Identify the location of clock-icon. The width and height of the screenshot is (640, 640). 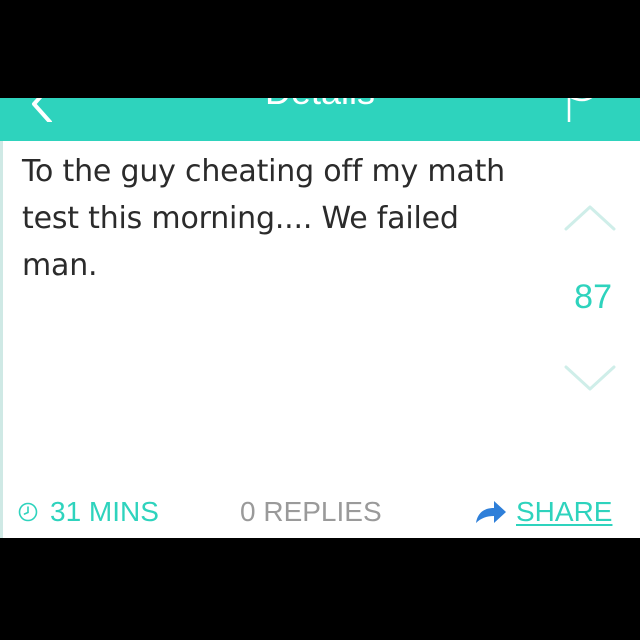
(28, 512).